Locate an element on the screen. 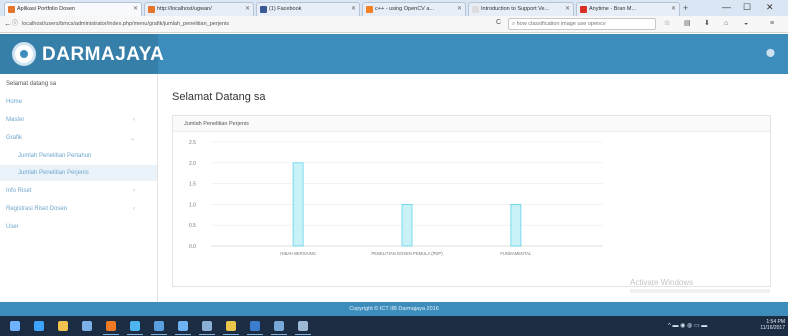 The height and width of the screenshot is (336, 788). reload-button: C is located at coordinates (498, 22).